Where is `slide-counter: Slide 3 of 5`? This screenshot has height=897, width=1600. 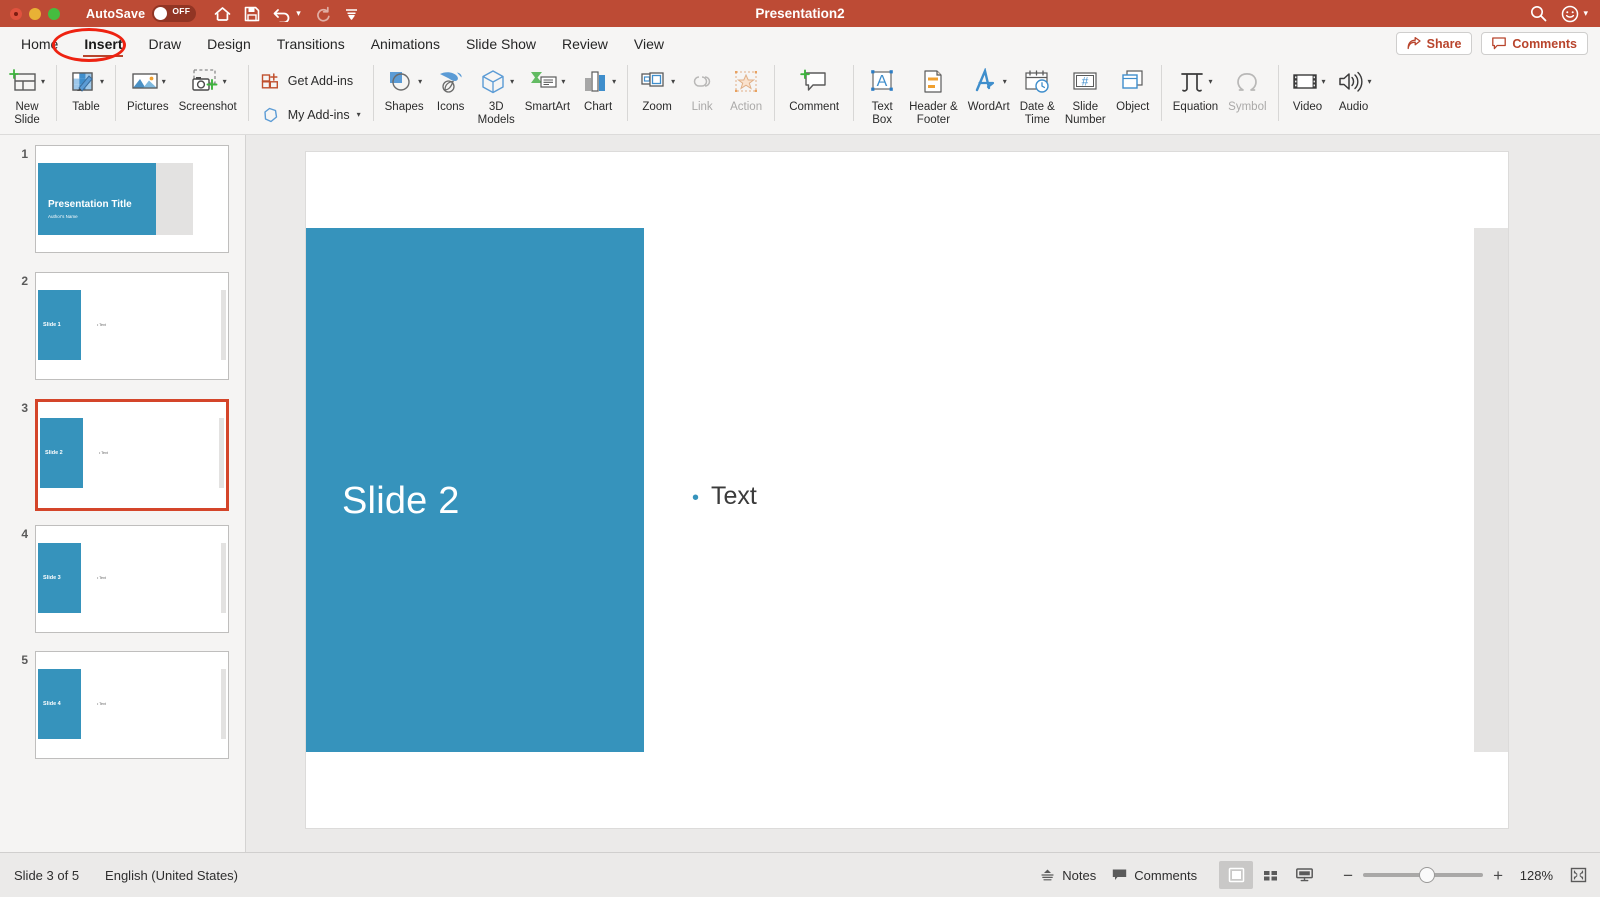
slide-counter: Slide 3 of 5 is located at coordinates (46, 875).